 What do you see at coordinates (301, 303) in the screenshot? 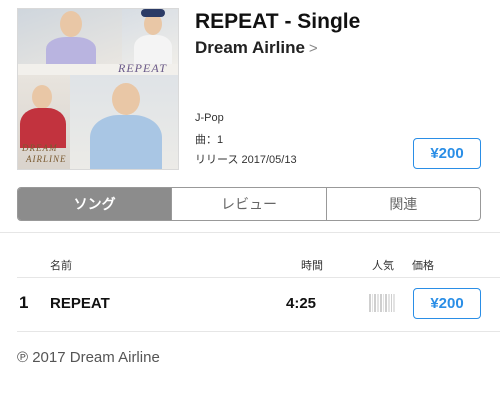
I see `track-duration: 4:25` at bounding box center [301, 303].